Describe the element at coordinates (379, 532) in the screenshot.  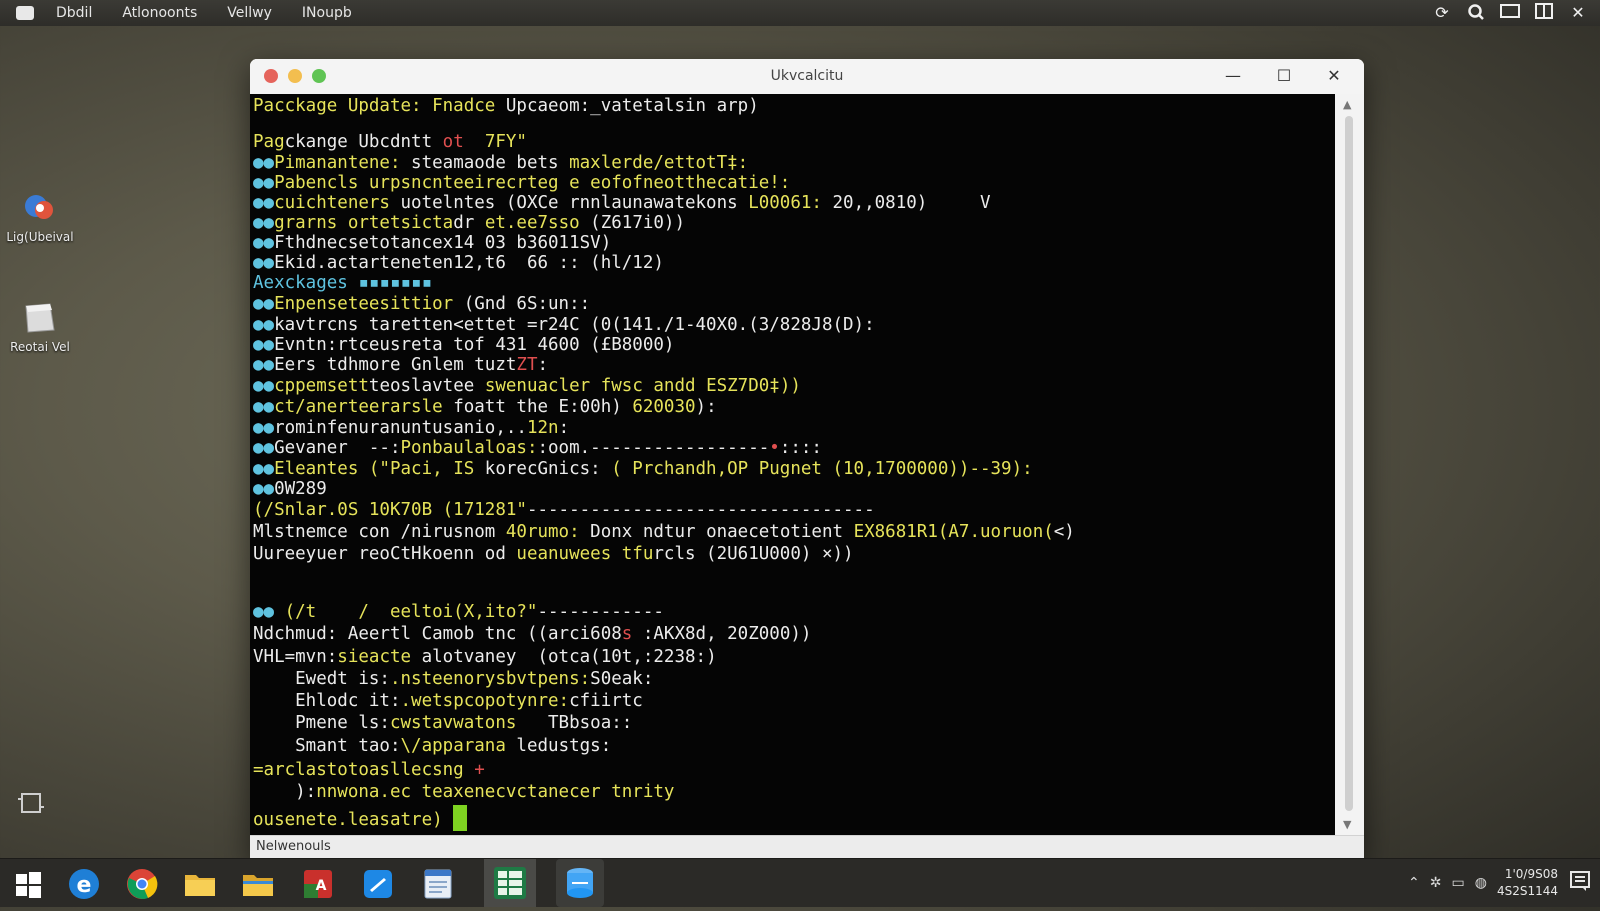
I see `terminal-text: Mlstnemce con /nirusnom` at that location.